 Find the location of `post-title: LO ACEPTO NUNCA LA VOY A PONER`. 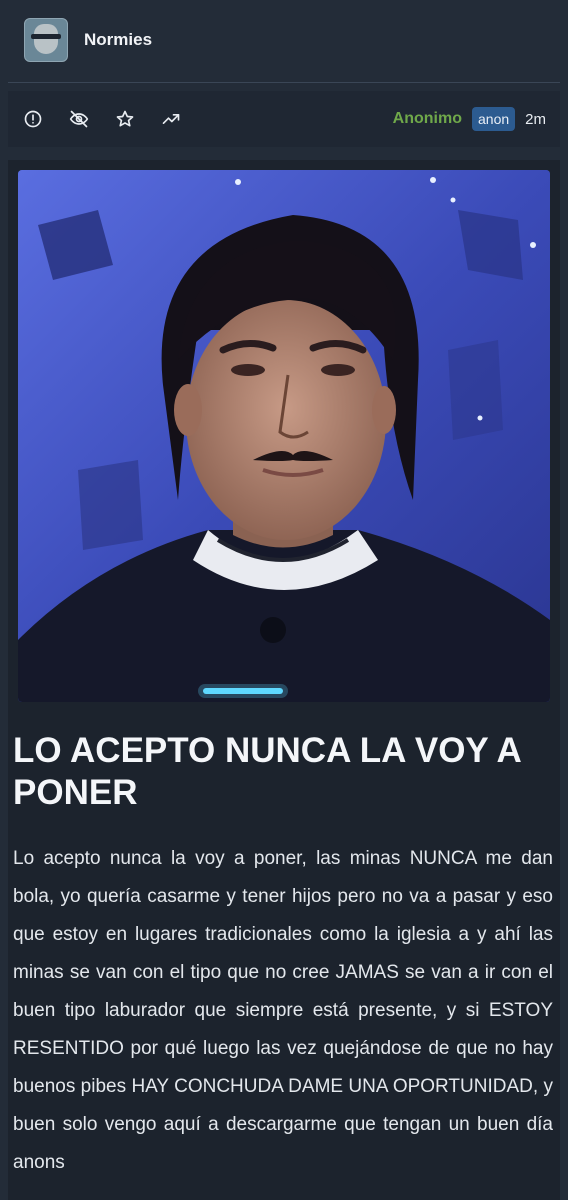

post-title: LO ACEPTO NUNCA LA VOY A PONER is located at coordinates (267, 771).